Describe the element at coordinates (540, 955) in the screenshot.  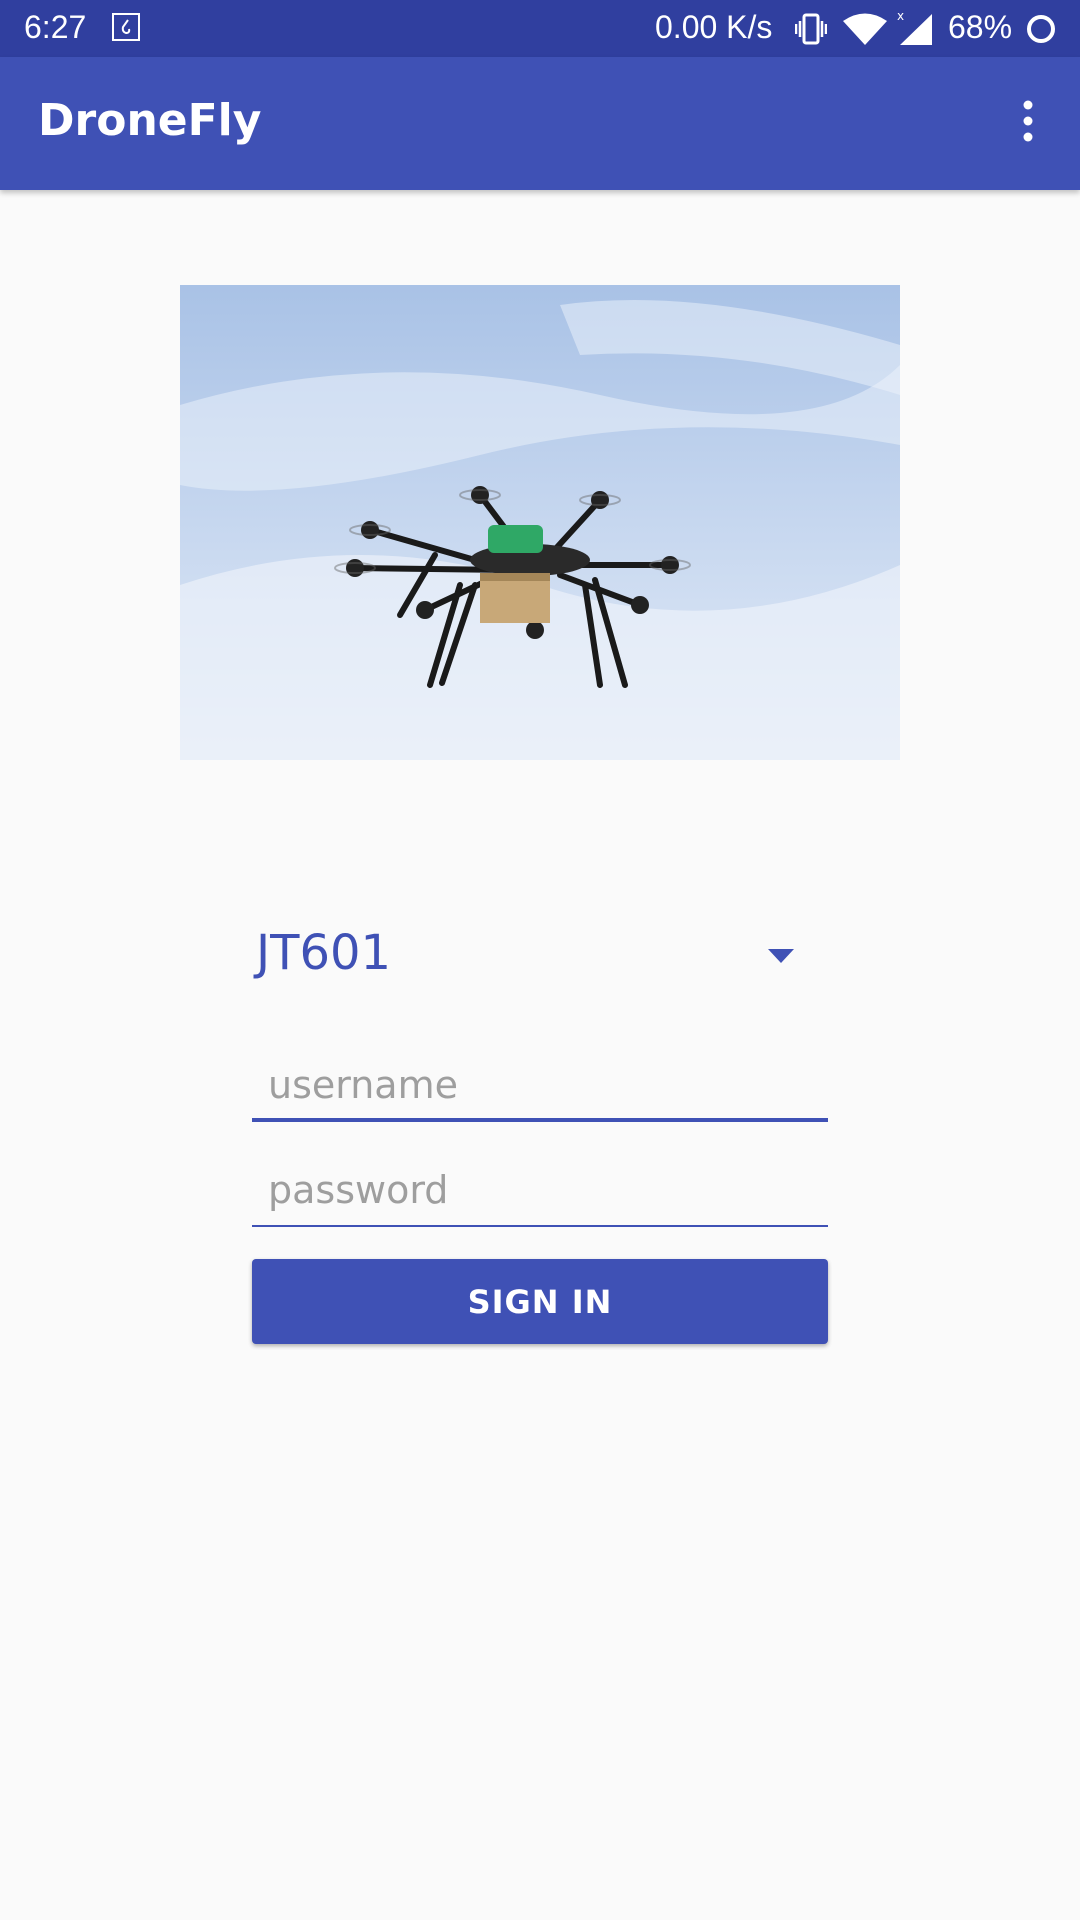
I see `flight-select: JT601` at that location.